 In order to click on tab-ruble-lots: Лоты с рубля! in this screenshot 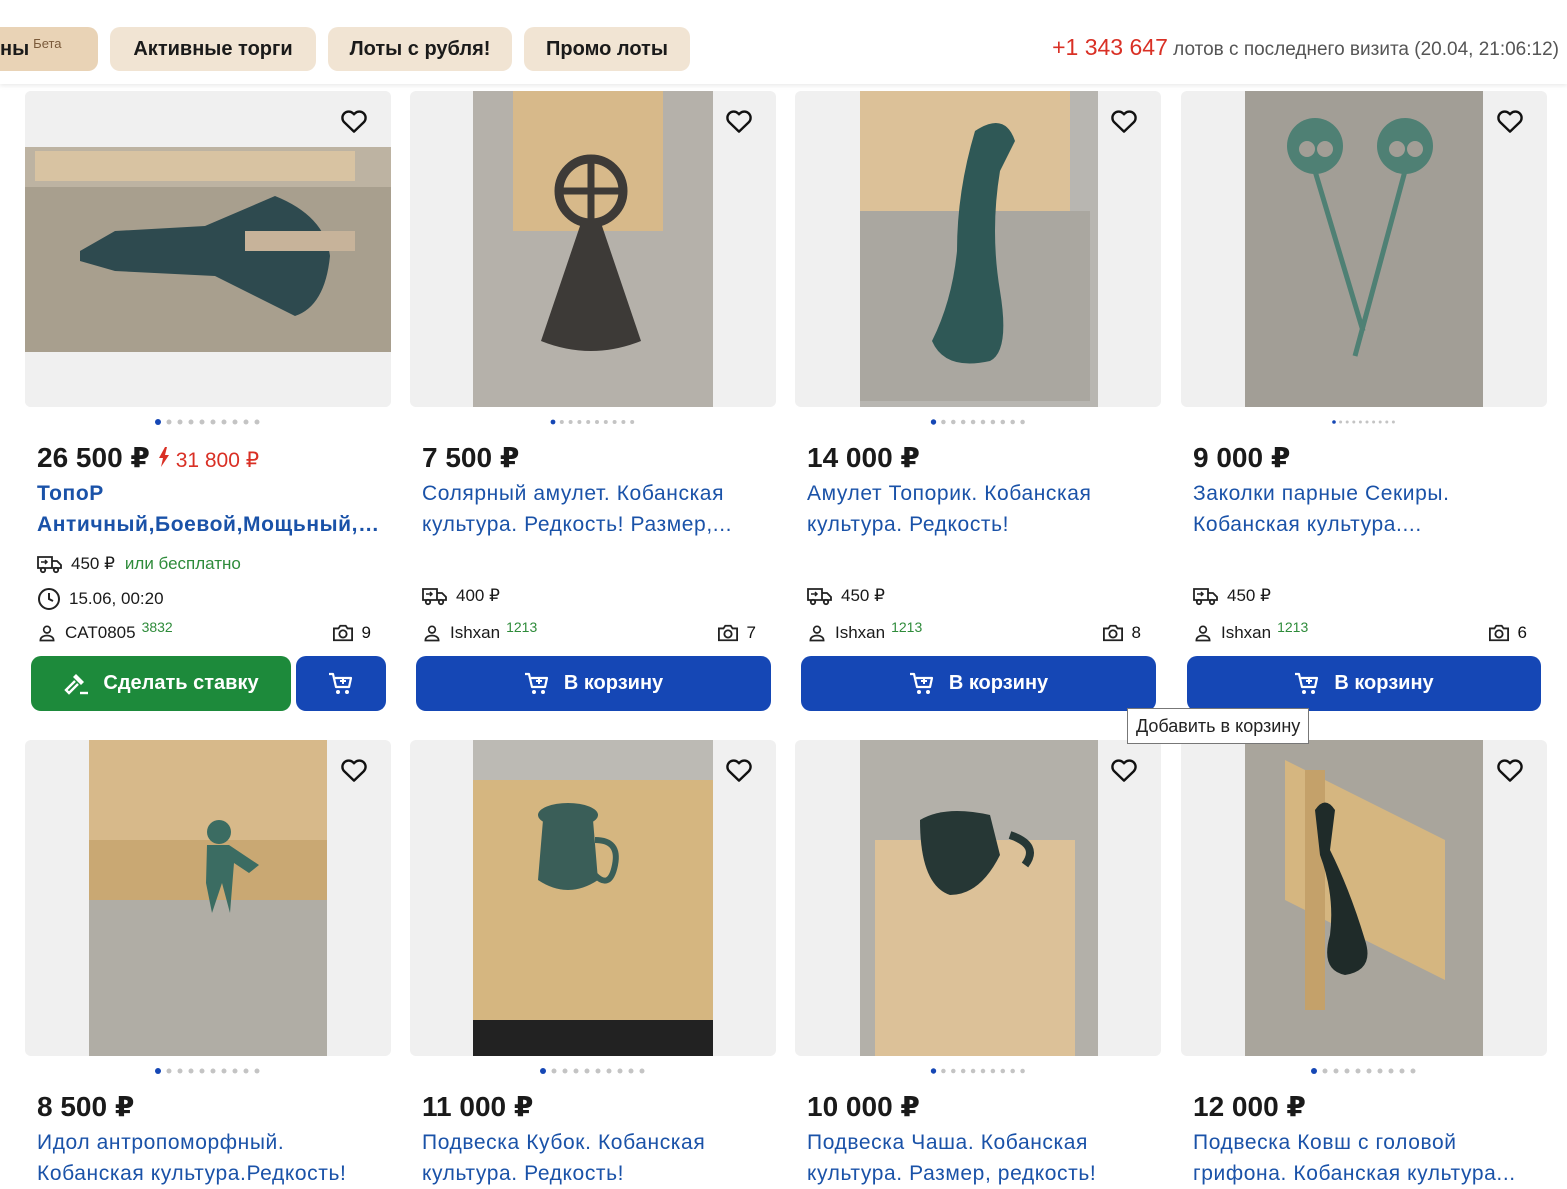, I will do `click(420, 49)`.